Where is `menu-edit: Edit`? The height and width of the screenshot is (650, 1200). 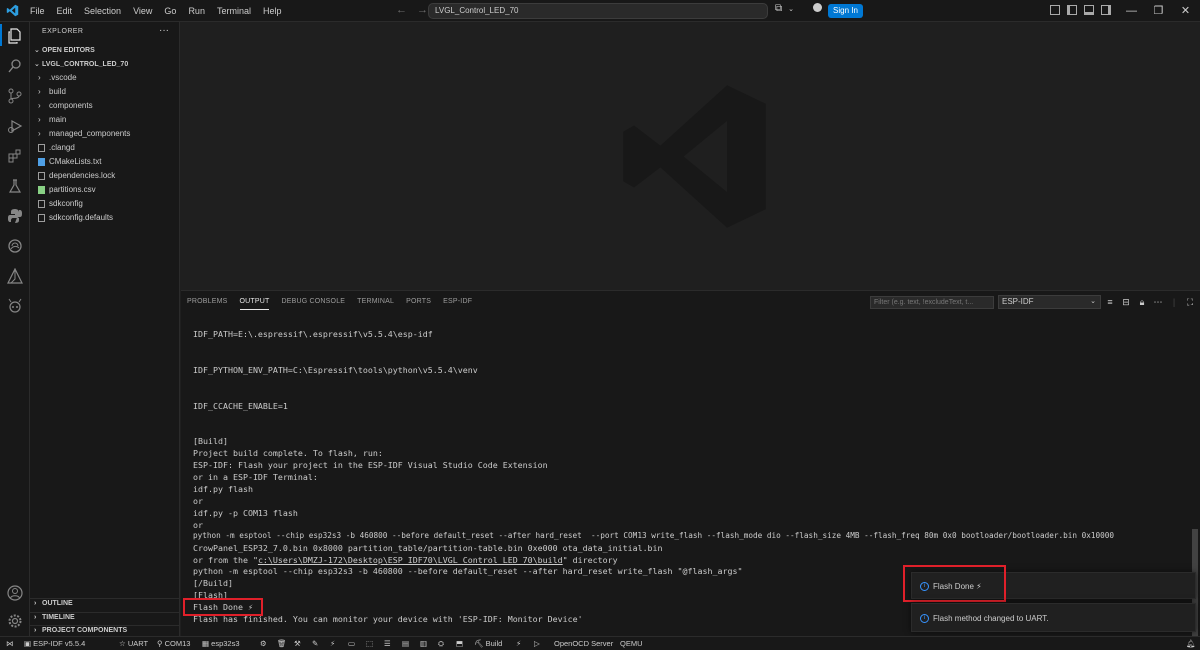
menu-edit: Edit is located at coordinates (65, 11).